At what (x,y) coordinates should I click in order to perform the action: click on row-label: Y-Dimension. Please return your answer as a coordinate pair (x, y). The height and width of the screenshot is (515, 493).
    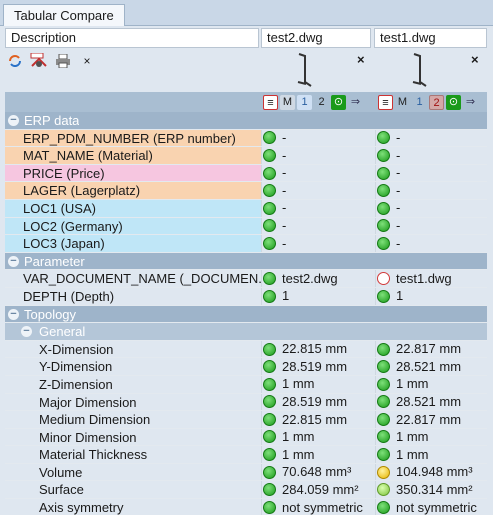
    Looking at the image, I should click on (76, 367).